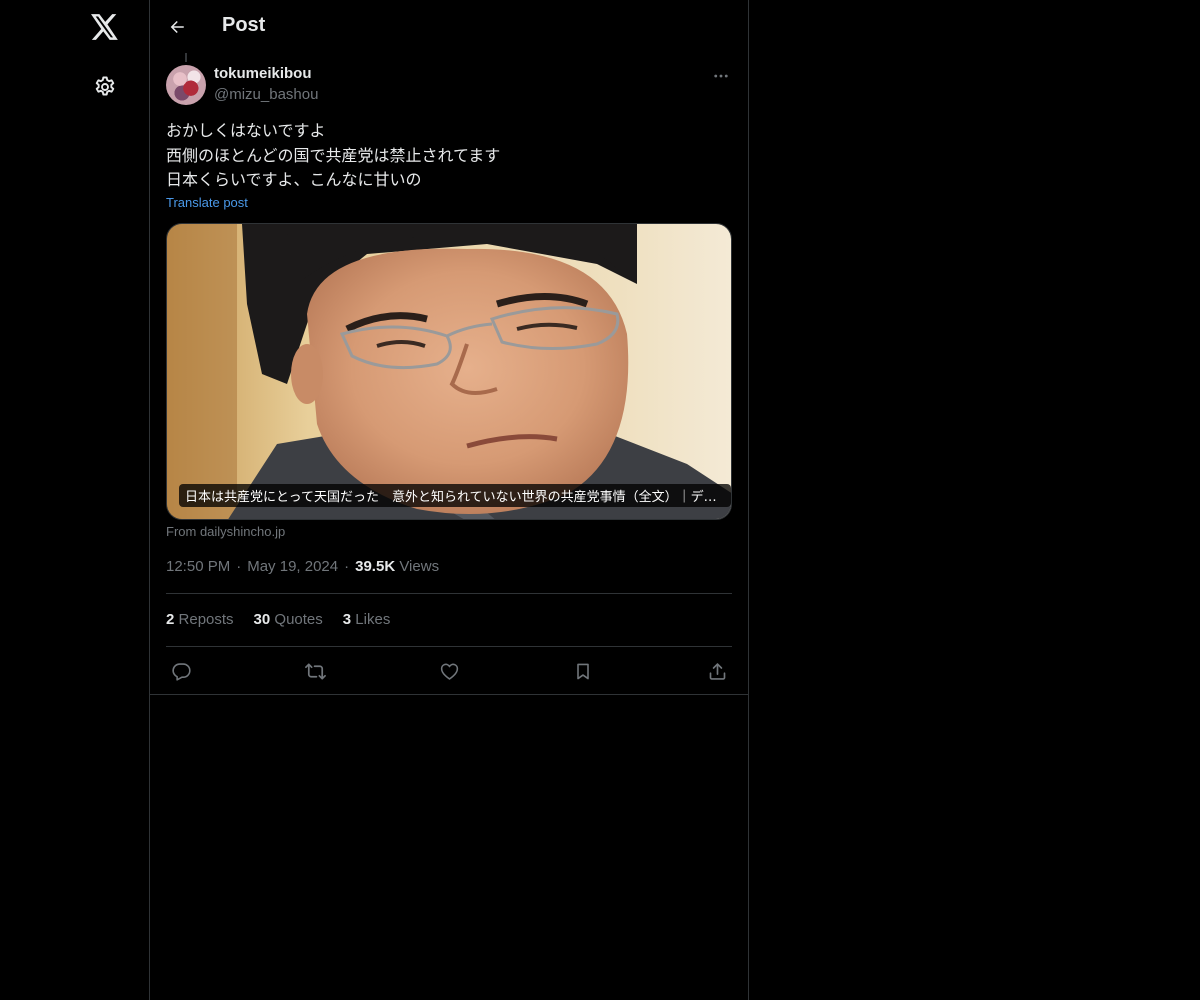  I want to click on reply-button, so click(181, 671).